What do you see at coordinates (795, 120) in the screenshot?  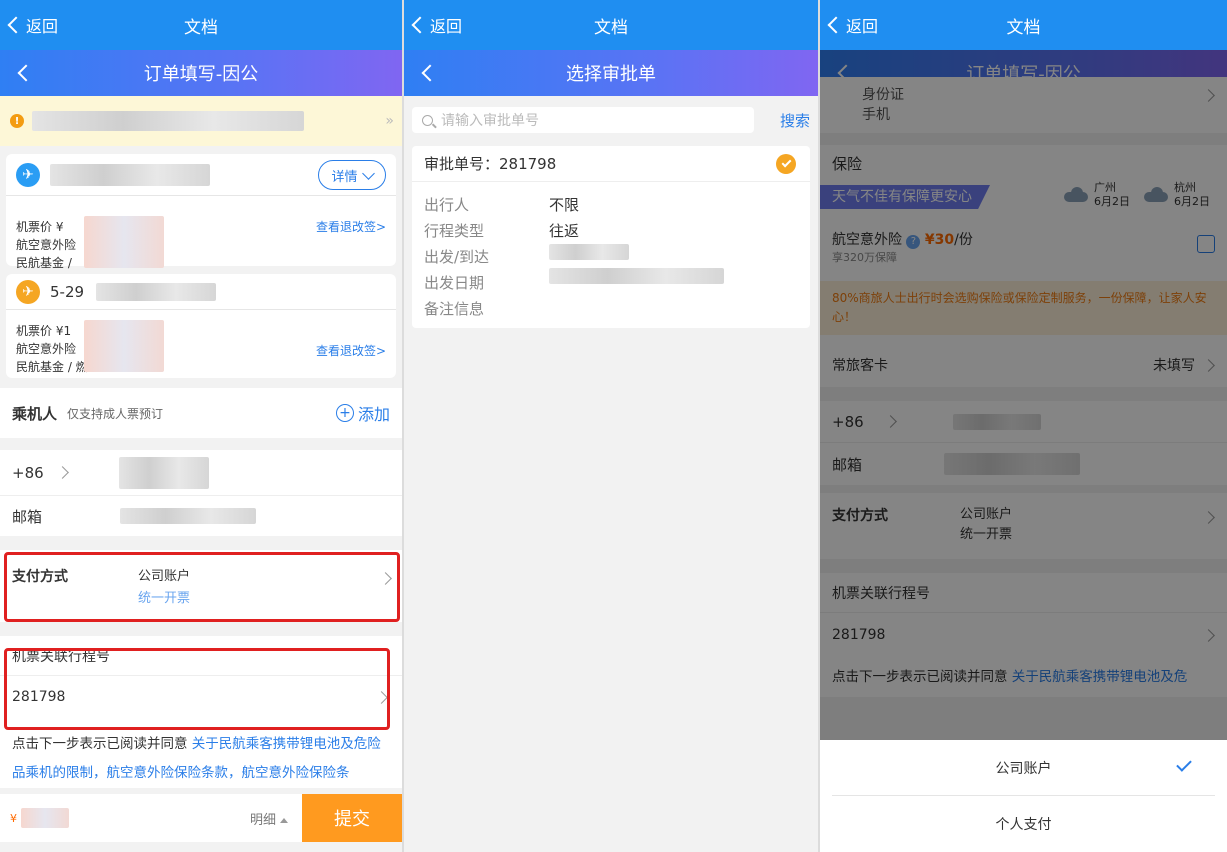 I see `search-button: 搜索` at bounding box center [795, 120].